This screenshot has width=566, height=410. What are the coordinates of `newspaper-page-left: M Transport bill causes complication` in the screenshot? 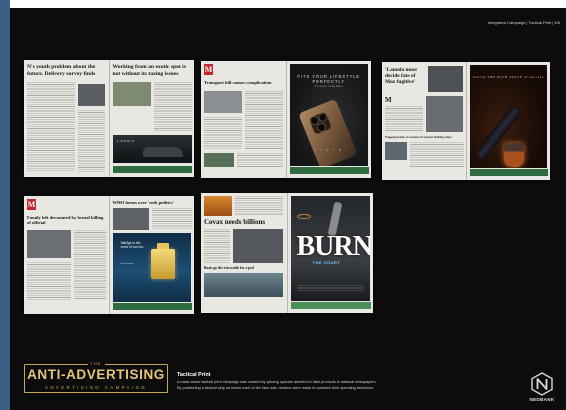 It's located at (244, 119).